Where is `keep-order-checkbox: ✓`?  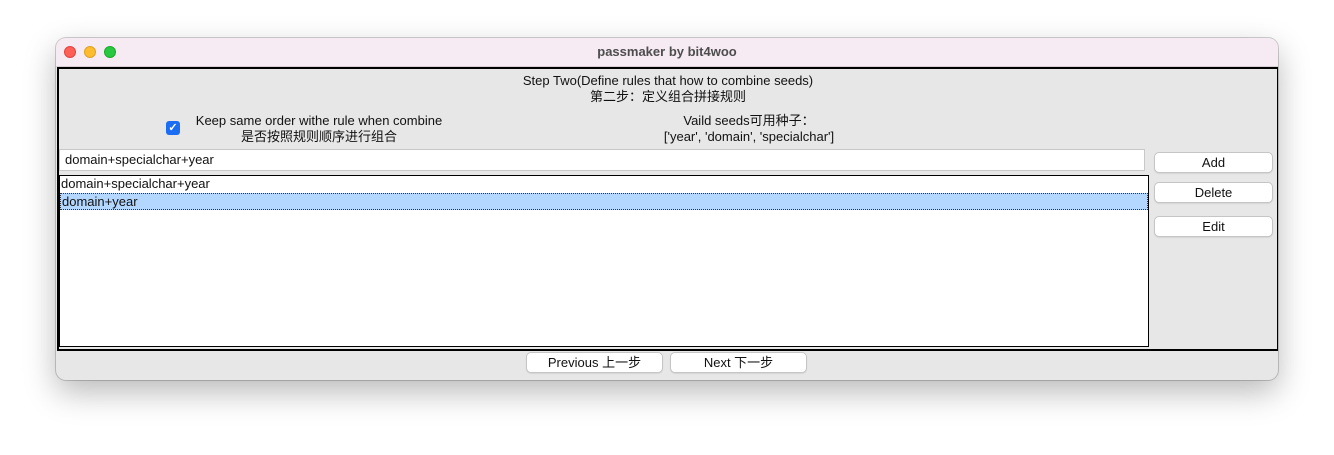 keep-order-checkbox: ✓ is located at coordinates (173, 128).